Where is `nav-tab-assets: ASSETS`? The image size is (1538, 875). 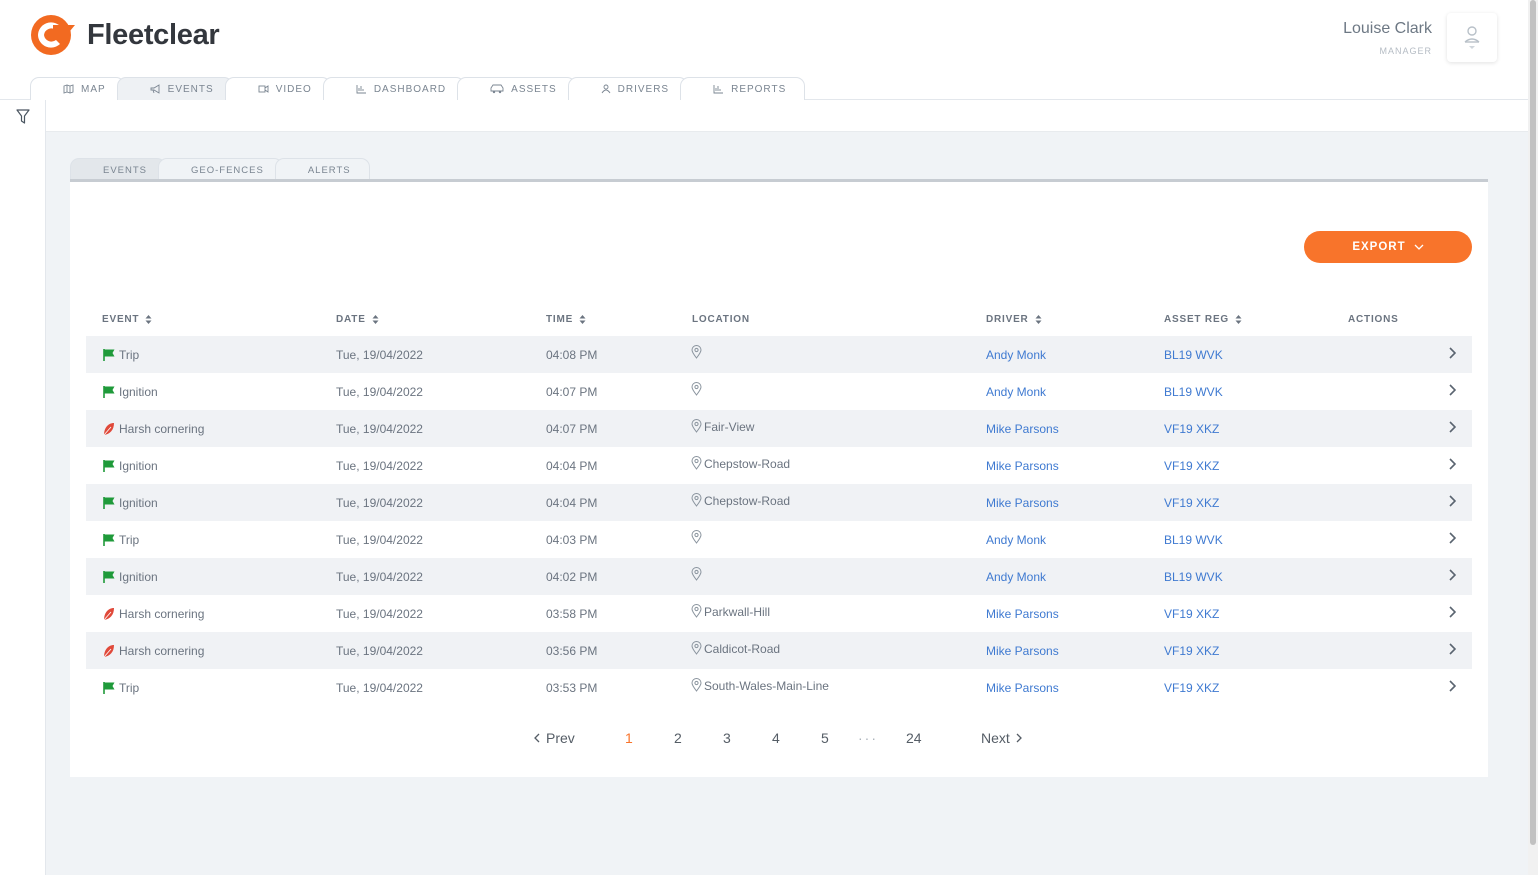 nav-tab-assets: ASSETS is located at coordinates (516, 88).